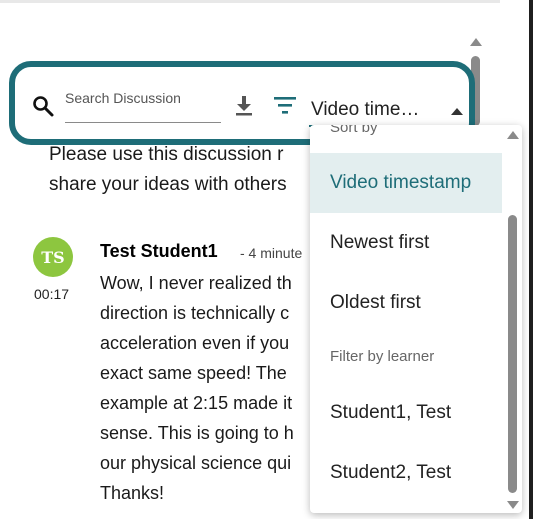  What do you see at coordinates (354, 130) in the screenshot?
I see `sort-by-header: Sort by` at bounding box center [354, 130].